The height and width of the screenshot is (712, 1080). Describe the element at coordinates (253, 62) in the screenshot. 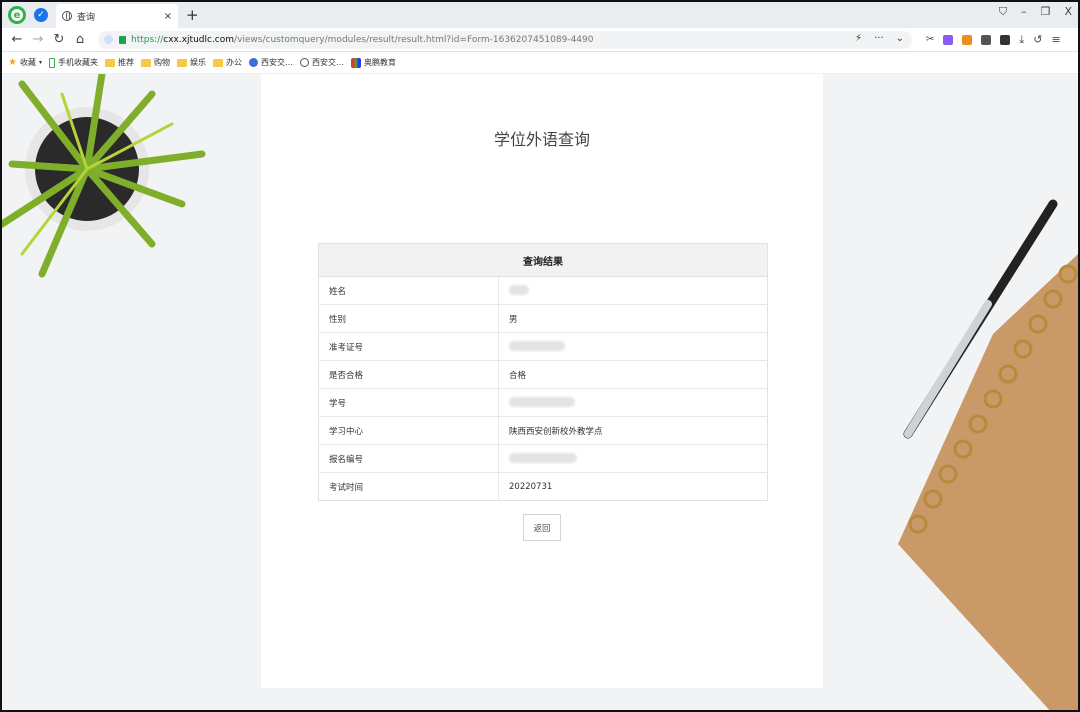

I see `site-icon` at that location.